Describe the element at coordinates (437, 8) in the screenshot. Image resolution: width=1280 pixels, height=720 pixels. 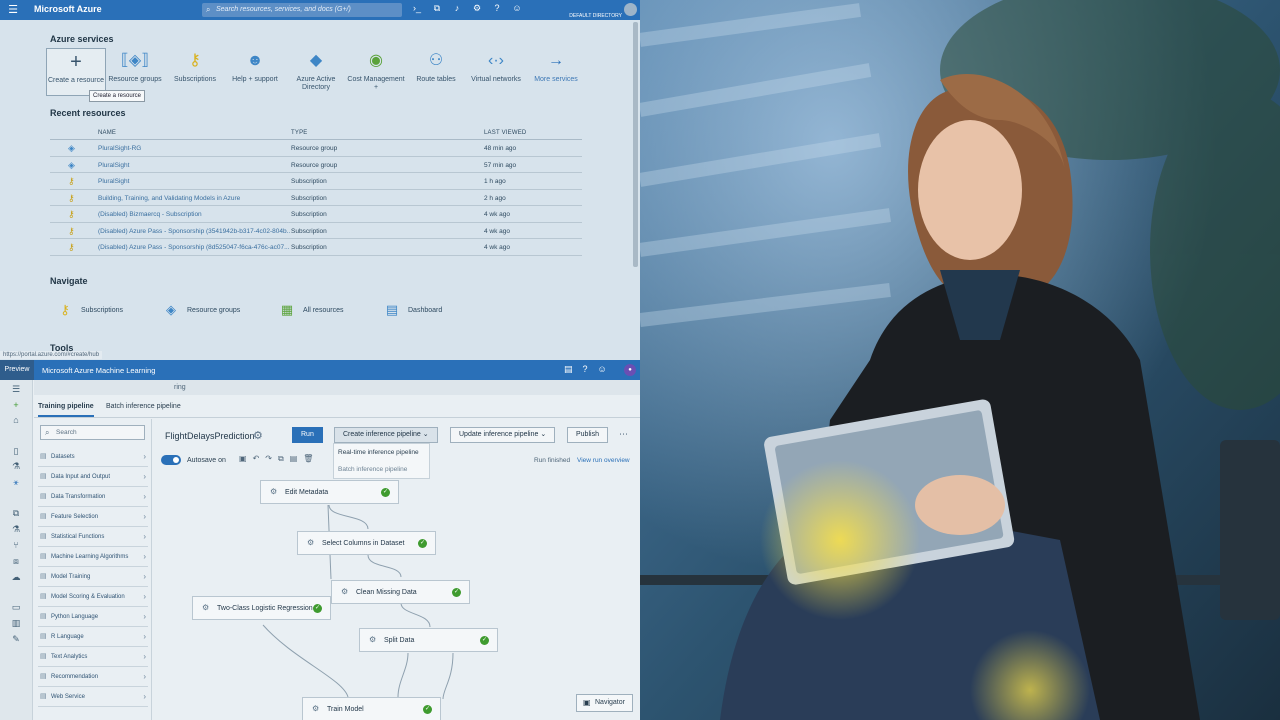
I see `directory-filter-icon: ⧉` at that location.